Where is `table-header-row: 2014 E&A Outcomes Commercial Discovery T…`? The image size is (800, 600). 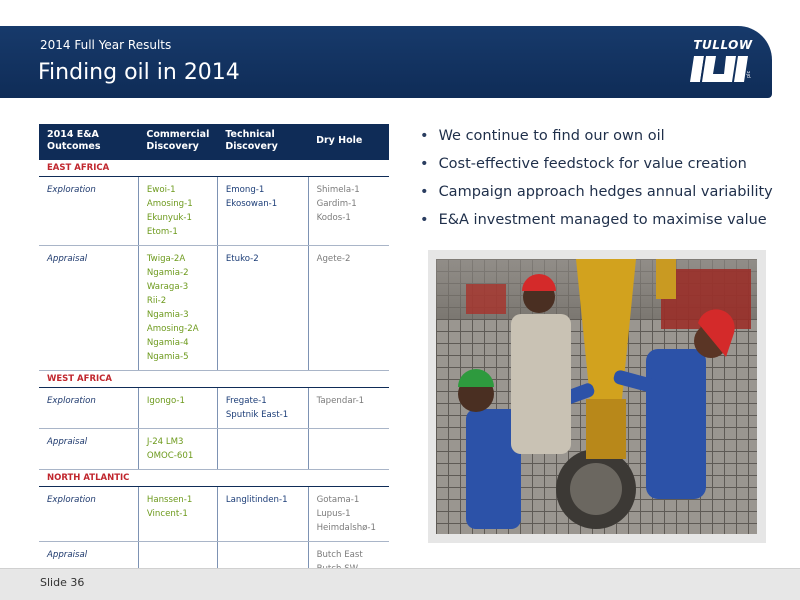 table-header-row: 2014 E&A Outcomes Commercial Discovery T… is located at coordinates (214, 141).